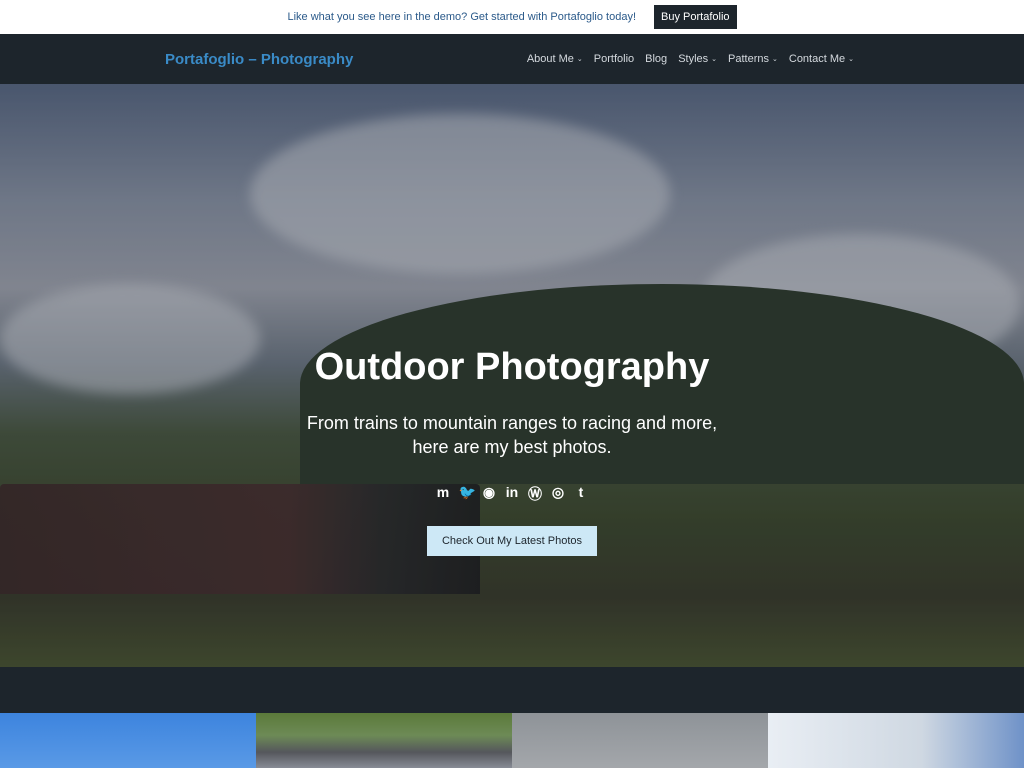 The height and width of the screenshot is (768, 1024). What do you see at coordinates (467, 494) in the screenshot?
I see `twitter-icon: 🐦` at bounding box center [467, 494].